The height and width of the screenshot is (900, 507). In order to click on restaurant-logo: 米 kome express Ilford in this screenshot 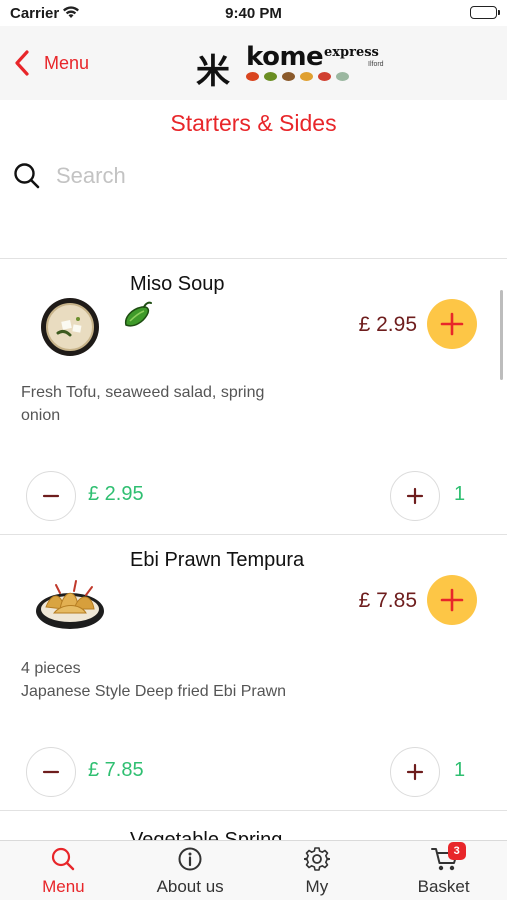, I will do `click(290, 67)`.